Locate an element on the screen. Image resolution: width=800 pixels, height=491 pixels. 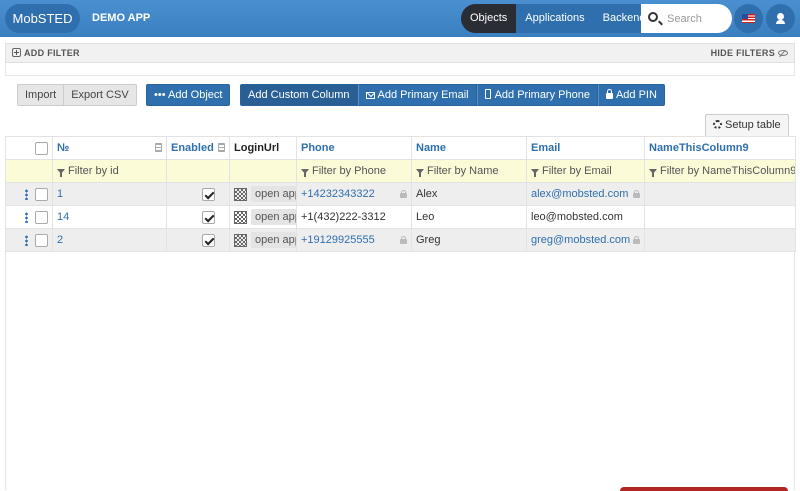
column-header-col9: NameThisColumn9 is located at coordinates (720, 148).